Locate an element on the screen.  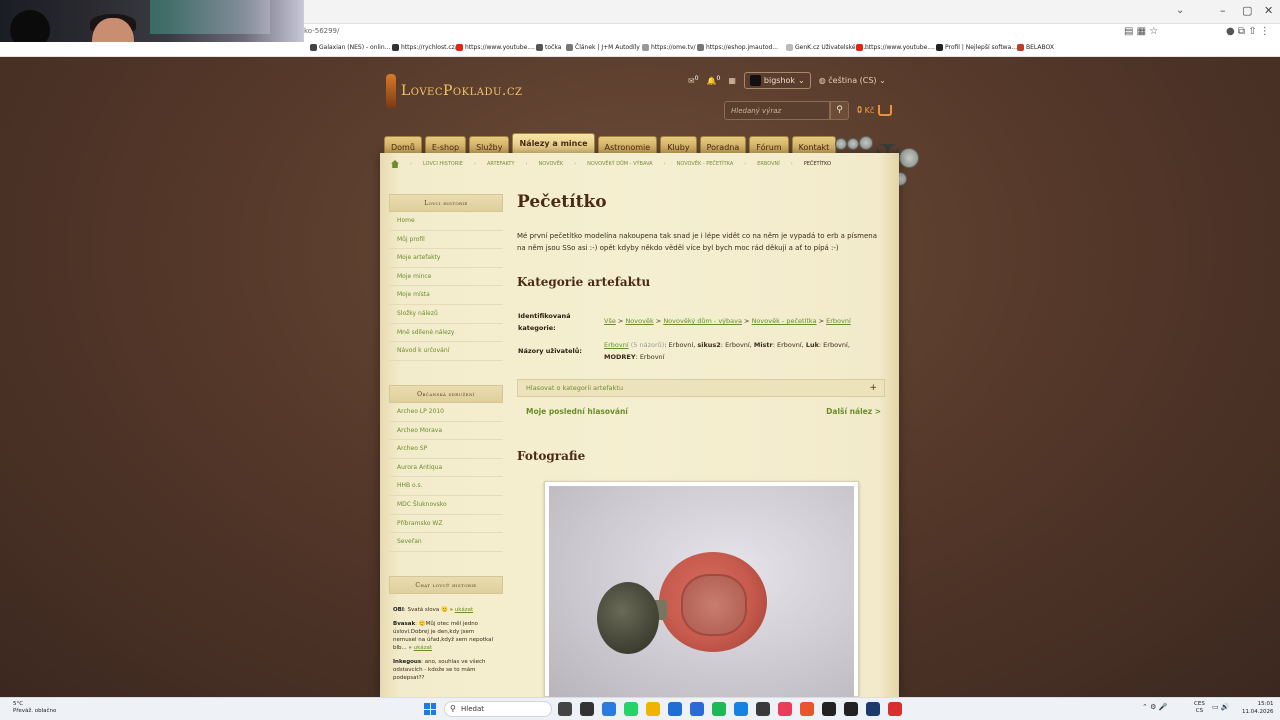
mail-icon: ✉0 is located at coordinates (693, 80).